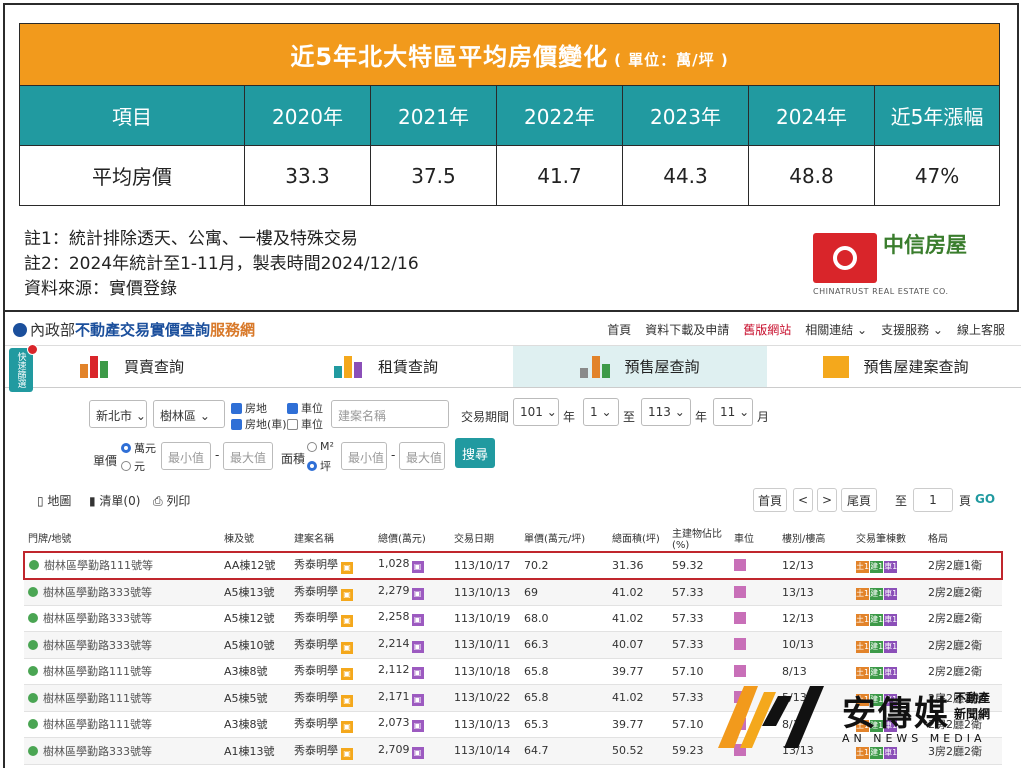  What do you see at coordinates (767, 329) in the screenshot?
I see `nav-old-site: 舊版網站` at bounding box center [767, 329].